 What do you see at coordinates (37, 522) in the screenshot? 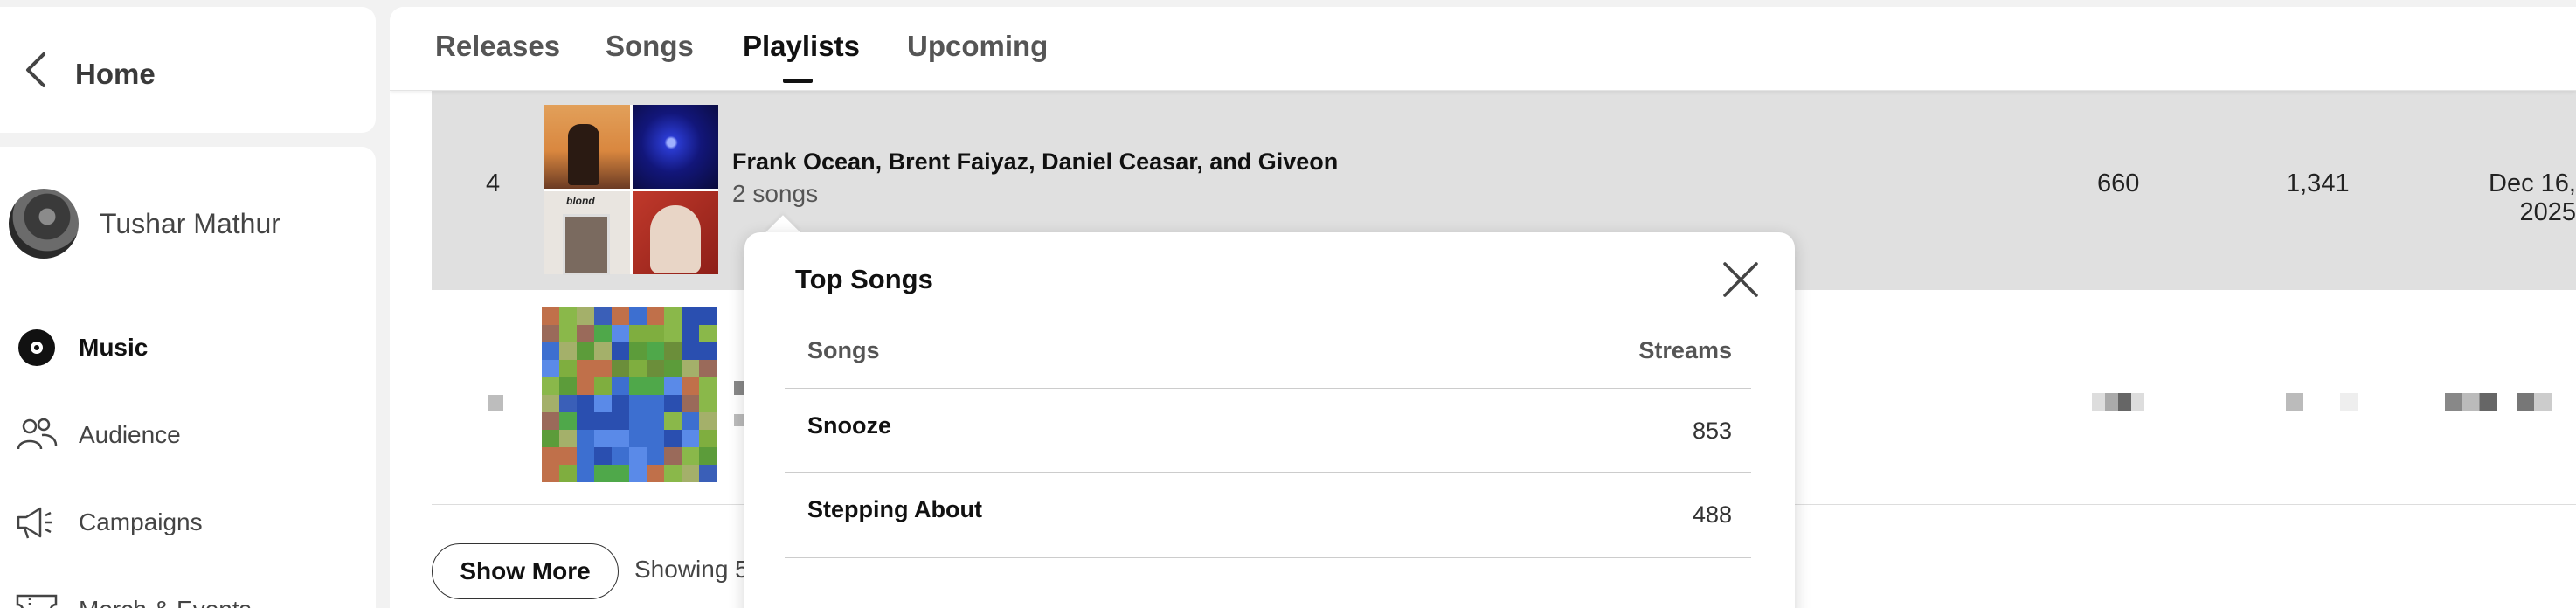
I see `megaphone-icon` at bounding box center [37, 522].